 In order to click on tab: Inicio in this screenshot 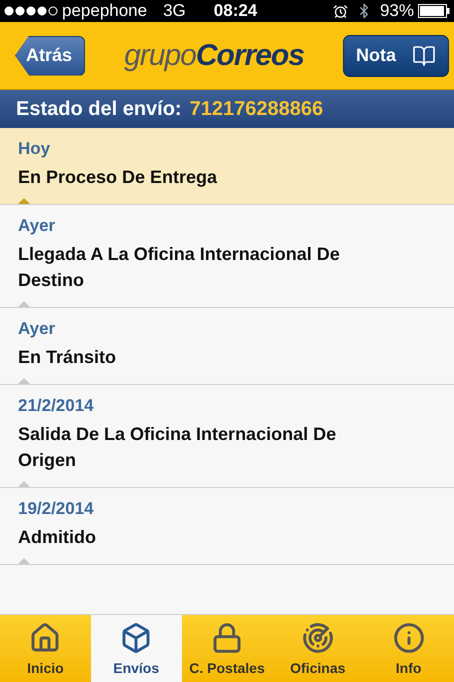, I will do `click(45, 648)`.